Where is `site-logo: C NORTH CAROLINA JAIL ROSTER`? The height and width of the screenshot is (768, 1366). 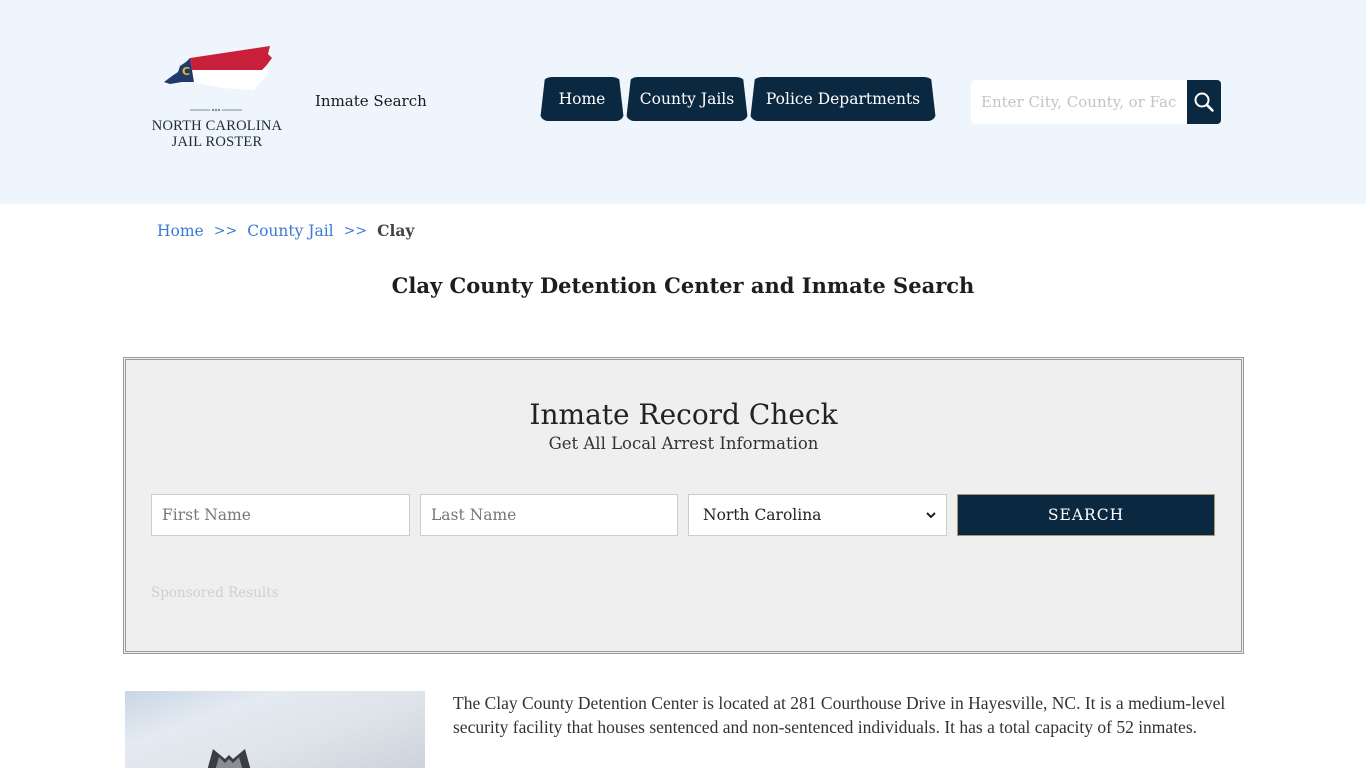
site-logo: C NORTH CAROLINA JAIL ROSTER is located at coordinates (217, 99).